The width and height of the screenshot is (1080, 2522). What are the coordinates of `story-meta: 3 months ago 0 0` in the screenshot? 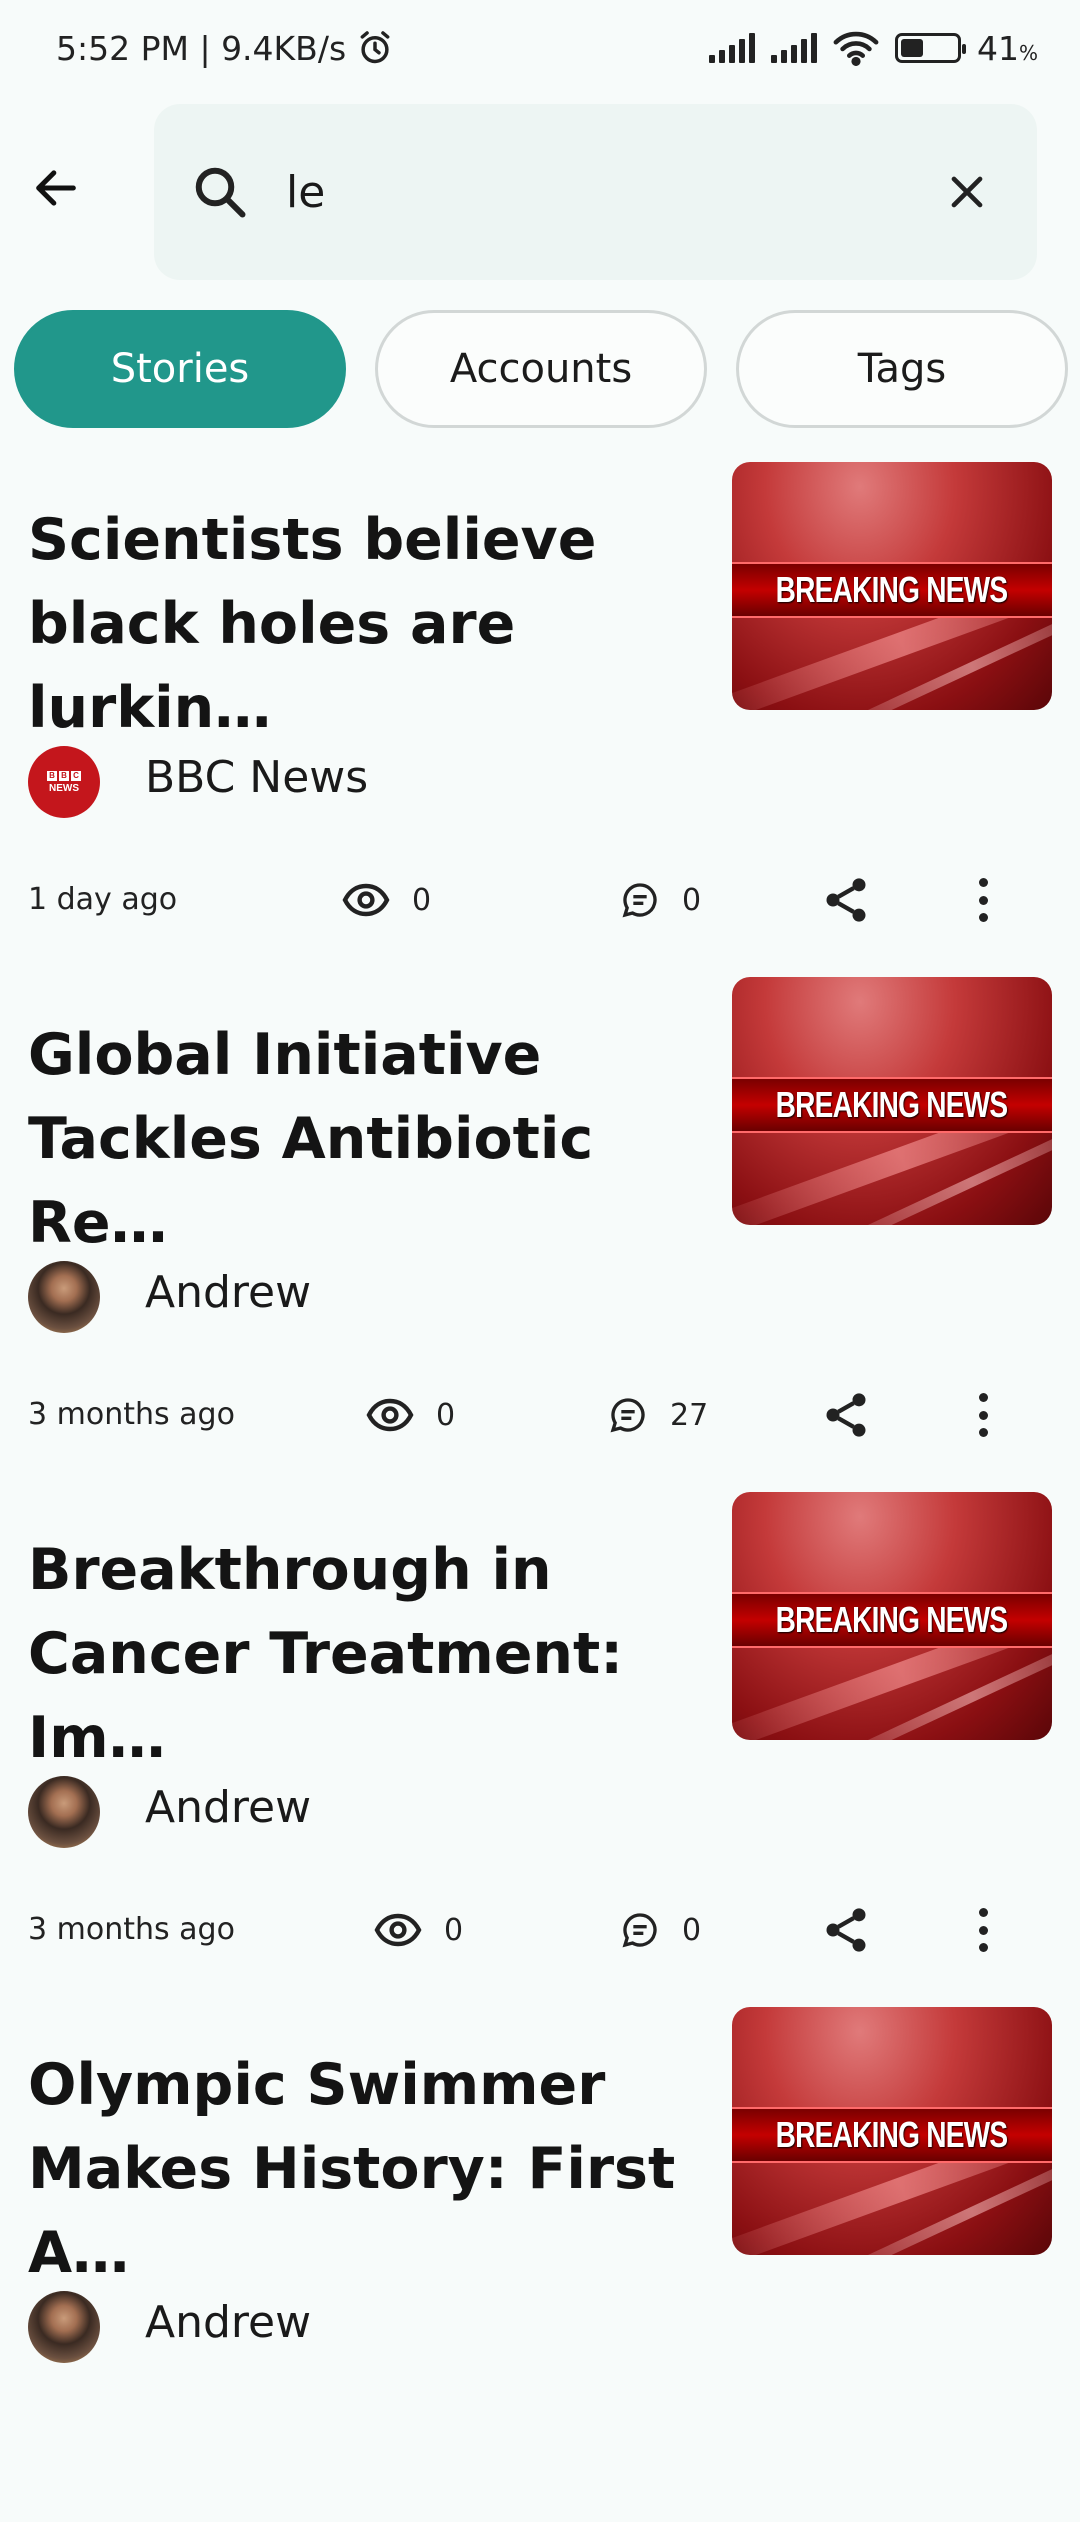 It's located at (540, 1930).